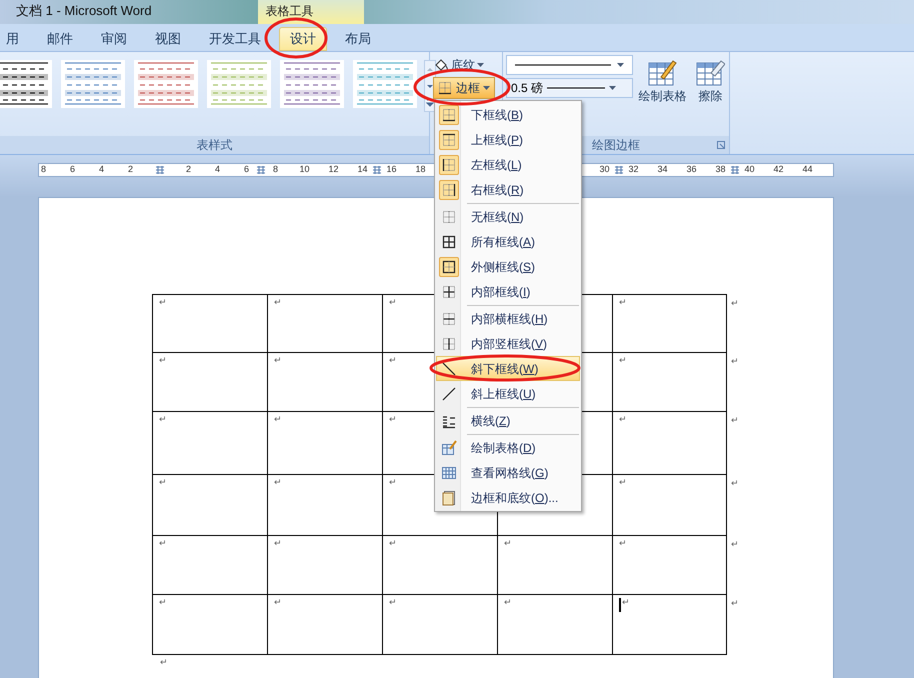 Image resolution: width=914 pixels, height=678 pixels. I want to click on ribbon-tab: 开发工具, so click(235, 39).